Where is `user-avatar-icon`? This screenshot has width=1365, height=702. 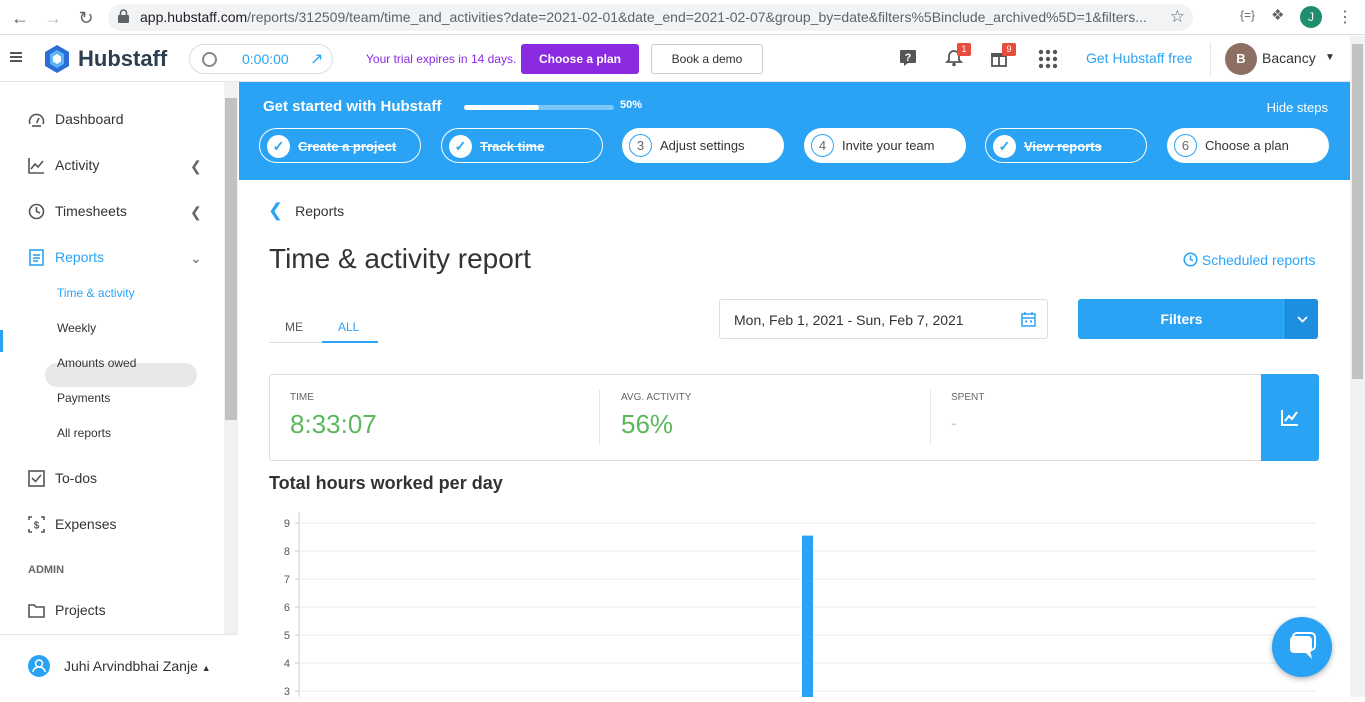
user-avatar-icon is located at coordinates (39, 666).